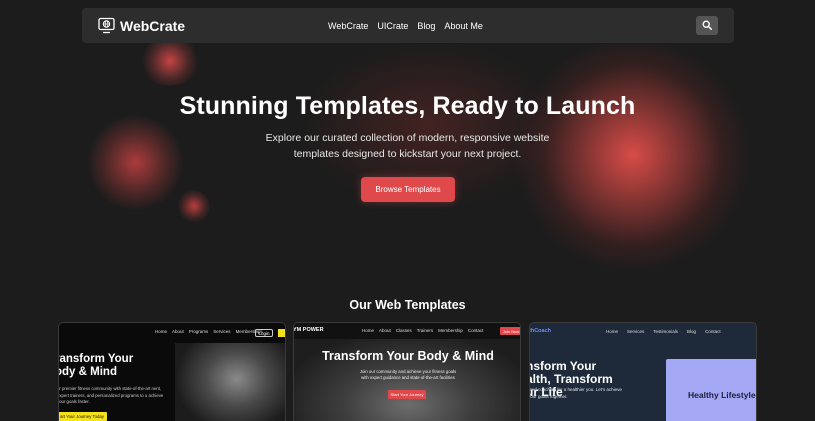 This screenshot has width=815, height=421. What do you see at coordinates (540, 331) in the screenshot?
I see `template-brand: thCoach` at bounding box center [540, 331].